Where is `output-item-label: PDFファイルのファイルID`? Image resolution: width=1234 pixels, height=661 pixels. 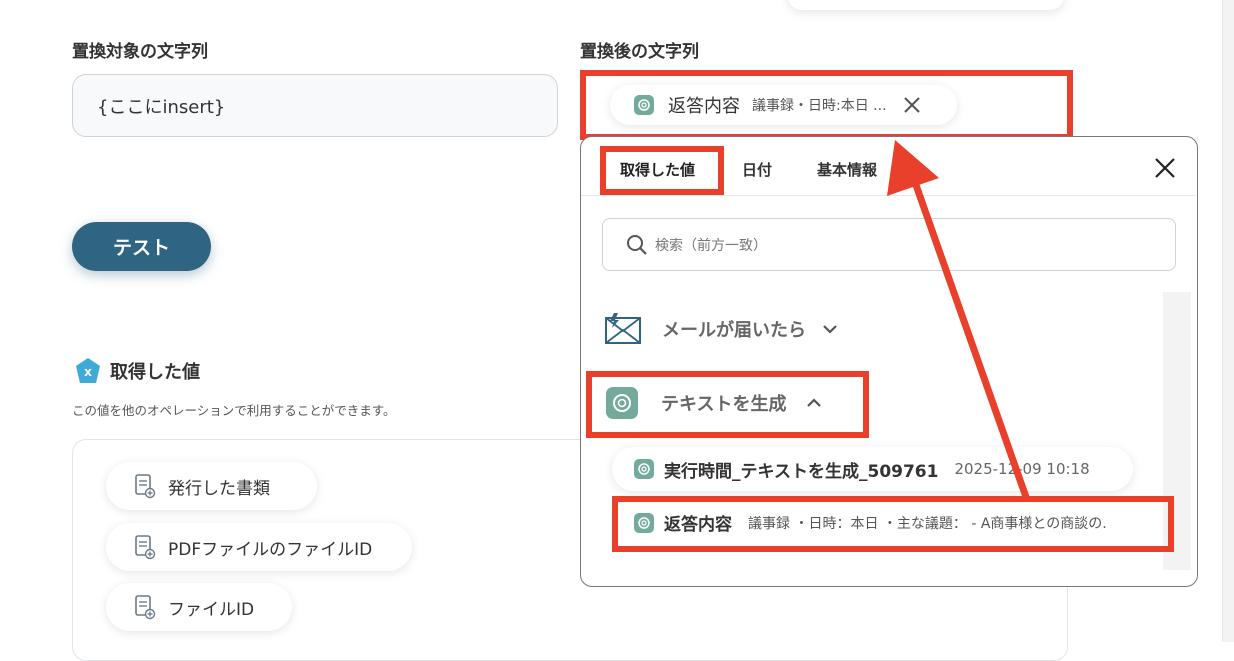 output-item-label: PDFファイルのファイルID is located at coordinates (270, 549).